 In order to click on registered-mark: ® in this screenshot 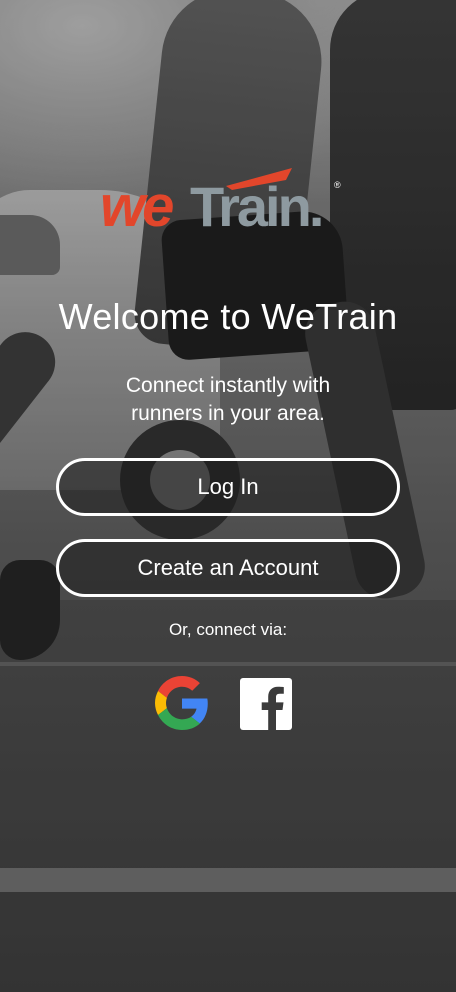, I will do `click(337, 185)`.